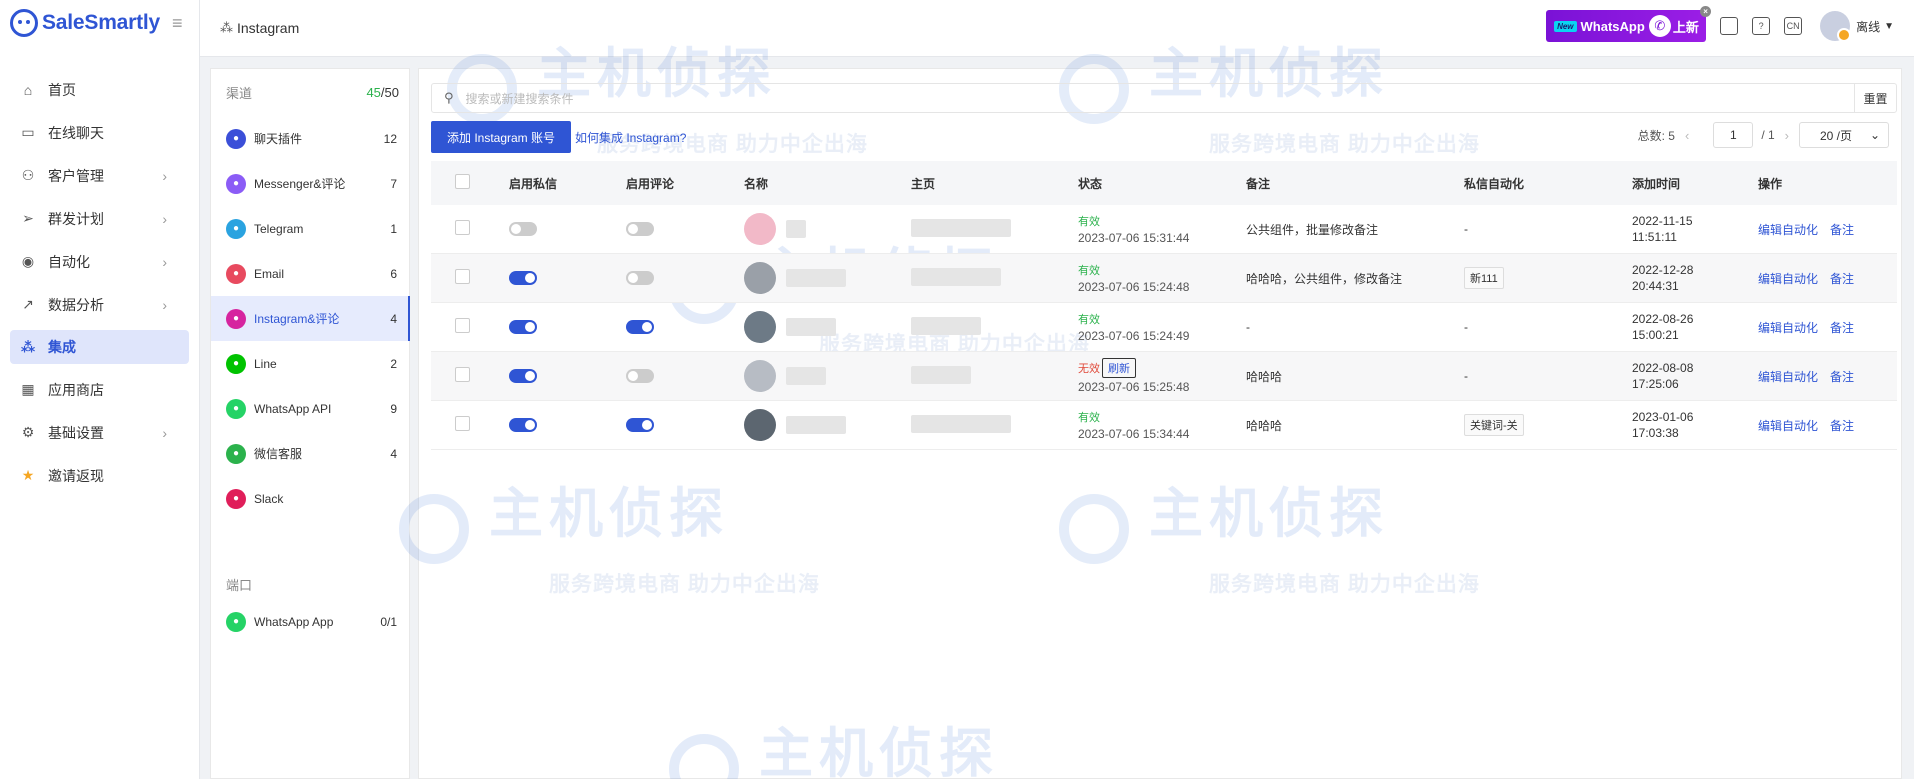 The width and height of the screenshot is (1914, 779). I want to click on banner-suffix: 上新, so click(1685, 27).